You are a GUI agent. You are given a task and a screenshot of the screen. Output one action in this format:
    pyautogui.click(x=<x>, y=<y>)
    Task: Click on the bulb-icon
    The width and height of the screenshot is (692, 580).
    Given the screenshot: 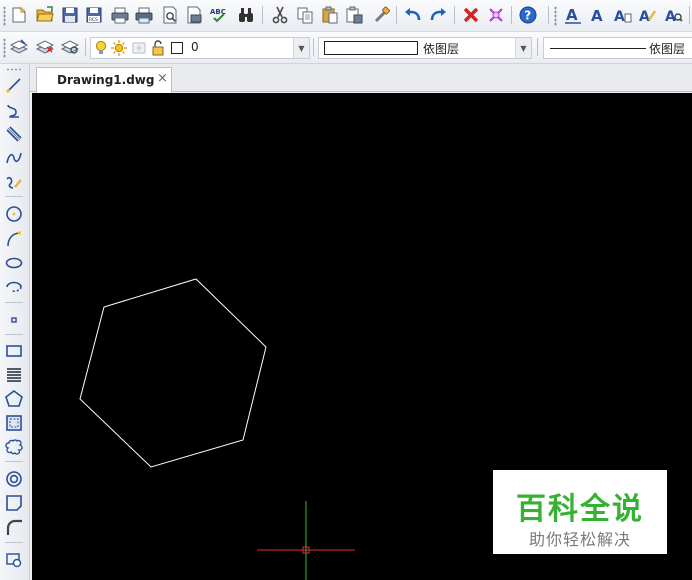 What is the action you would take?
    pyautogui.click(x=101, y=50)
    